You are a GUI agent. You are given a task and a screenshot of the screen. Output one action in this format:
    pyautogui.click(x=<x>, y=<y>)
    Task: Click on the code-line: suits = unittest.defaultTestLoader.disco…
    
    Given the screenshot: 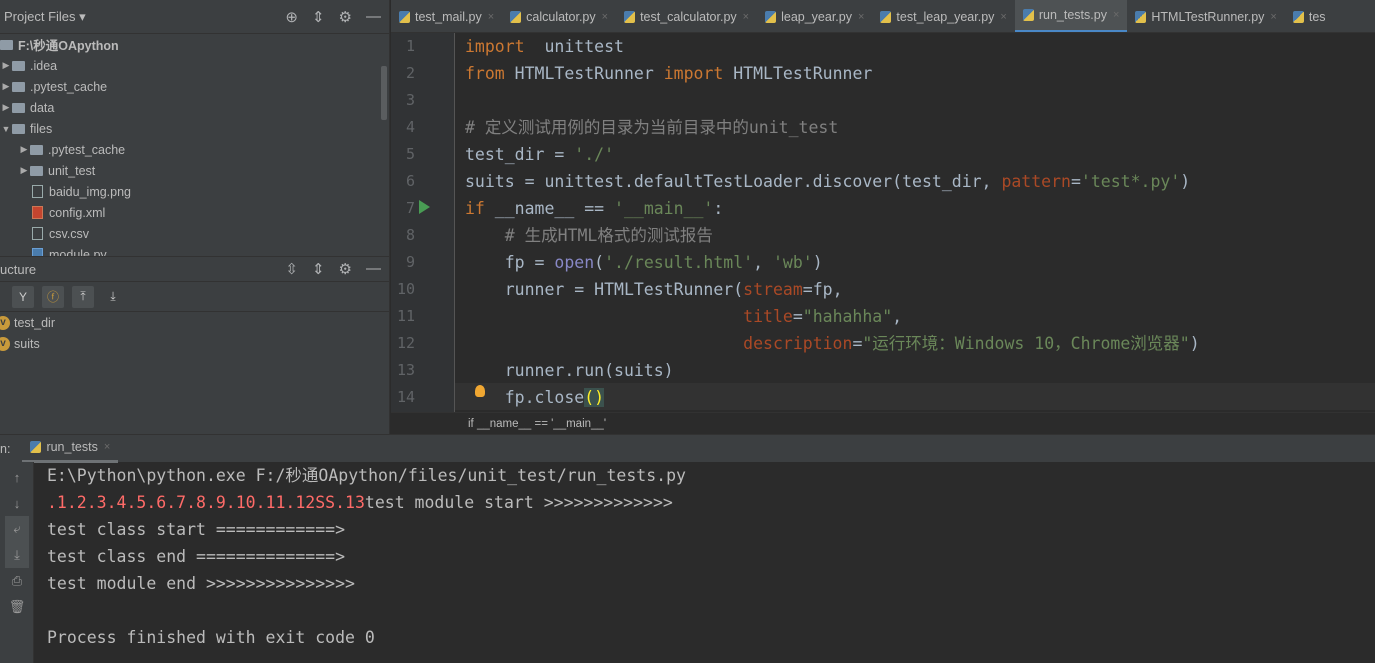 What is the action you would take?
    pyautogui.click(x=832, y=181)
    